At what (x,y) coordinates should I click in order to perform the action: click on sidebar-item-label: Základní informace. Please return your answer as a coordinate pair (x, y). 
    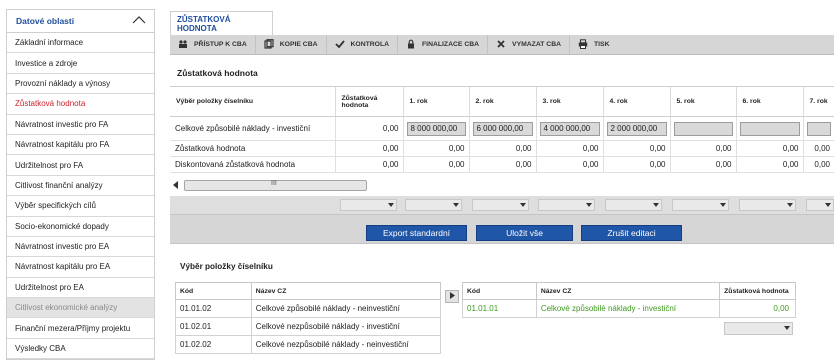
    Looking at the image, I should click on (49, 43).